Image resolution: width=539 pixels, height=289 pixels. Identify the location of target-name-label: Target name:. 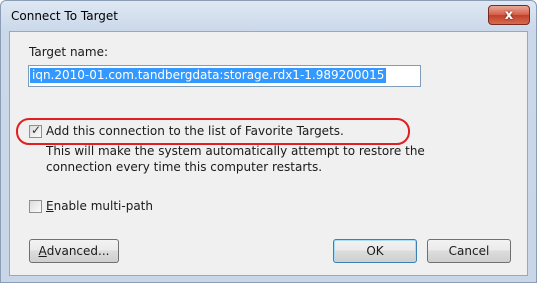
(69, 52).